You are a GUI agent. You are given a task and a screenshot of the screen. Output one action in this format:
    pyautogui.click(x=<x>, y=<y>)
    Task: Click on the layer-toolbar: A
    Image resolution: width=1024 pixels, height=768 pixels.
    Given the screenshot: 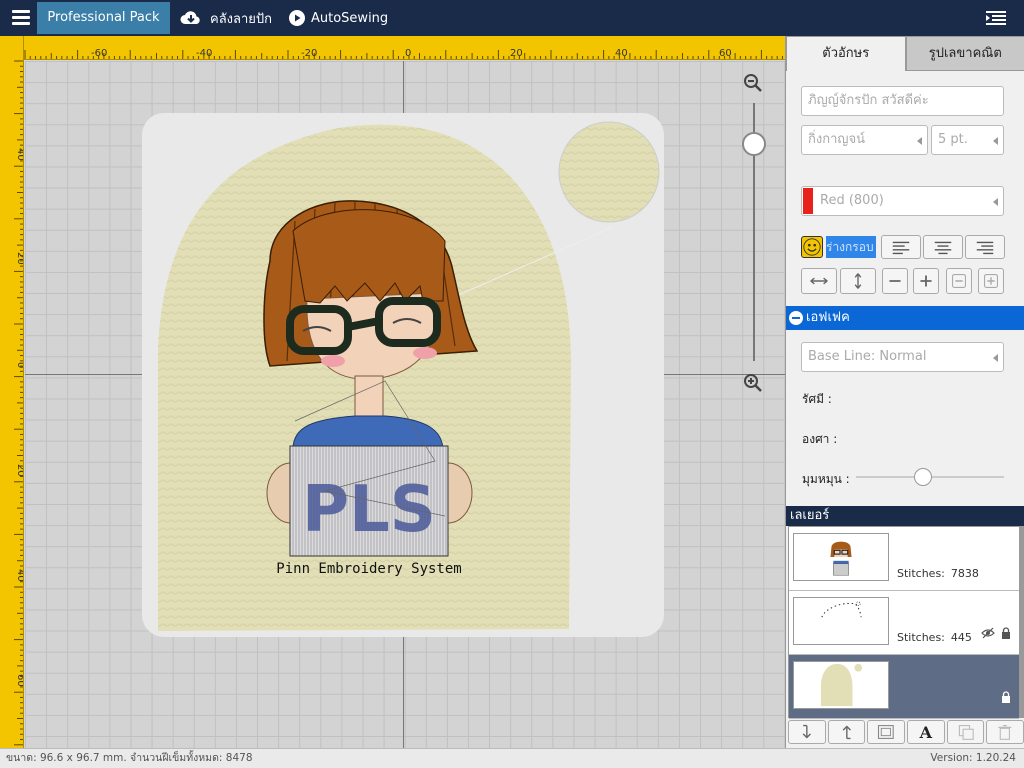 What is the action you would take?
    pyautogui.click(x=906, y=733)
    